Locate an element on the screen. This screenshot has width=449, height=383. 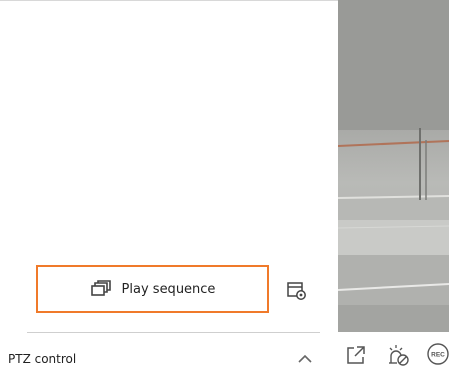
record-button: REC is located at coordinates (437, 354).